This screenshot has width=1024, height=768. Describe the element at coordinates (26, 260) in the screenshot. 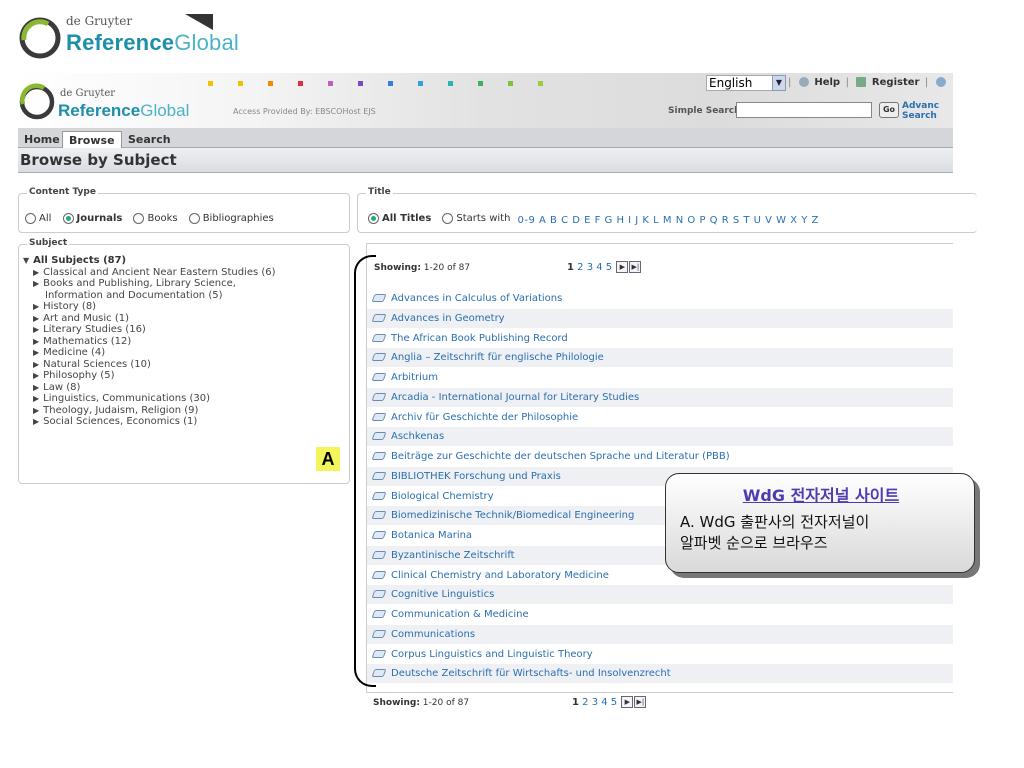

I see `triangle-down-icon: ▼` at that location.